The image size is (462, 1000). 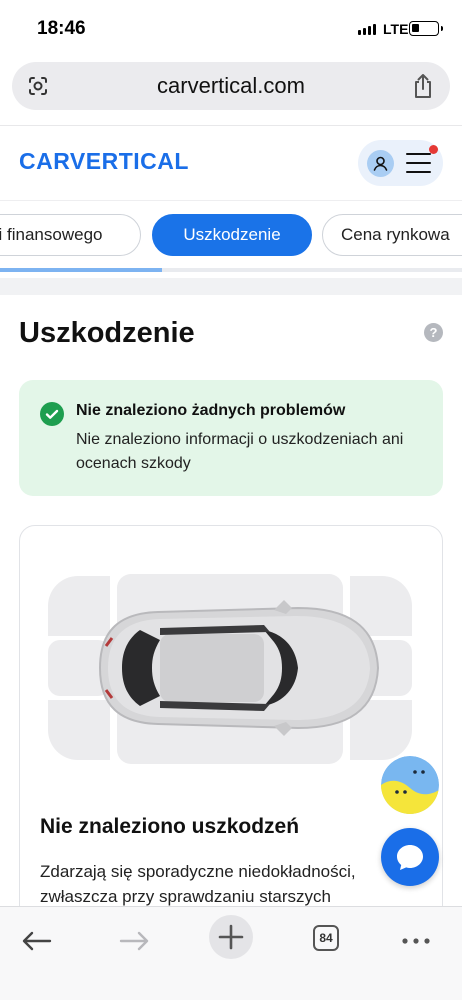 What do you see at coordinates (380, 163) in the screenshot?
I see `user-icon` at bounding box center [380, 163].